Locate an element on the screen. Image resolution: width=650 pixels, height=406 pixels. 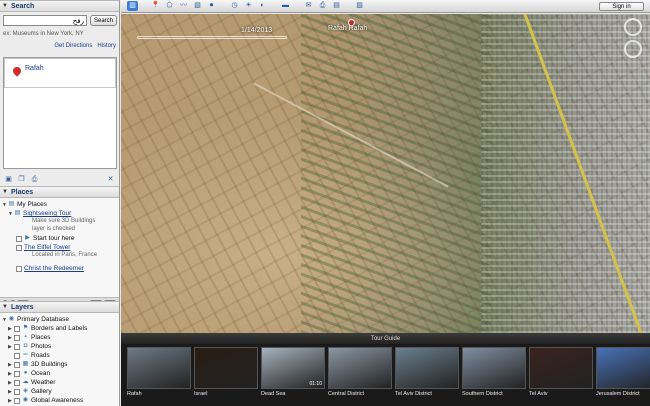
history-link: History is located at coordinates (106, 46).